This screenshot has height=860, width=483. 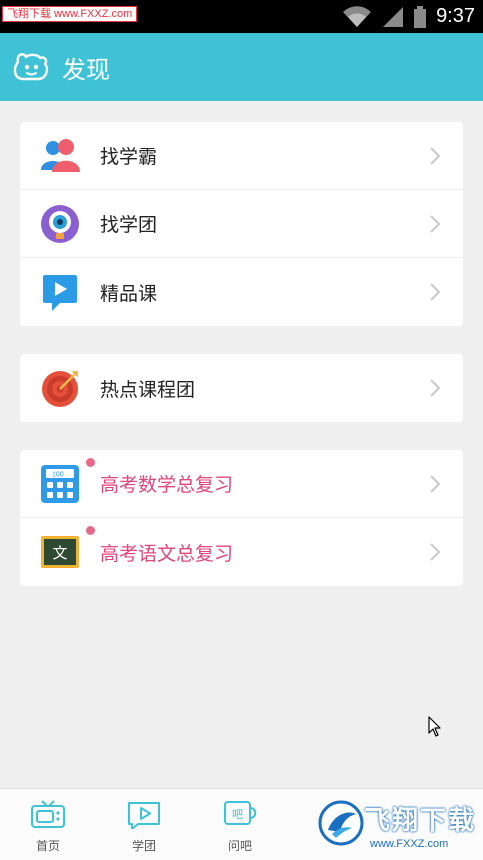 What do you see at coordinates (455, 16) in the screenshot?
I see `clock: 9:37` at bounding box center [455, 16].